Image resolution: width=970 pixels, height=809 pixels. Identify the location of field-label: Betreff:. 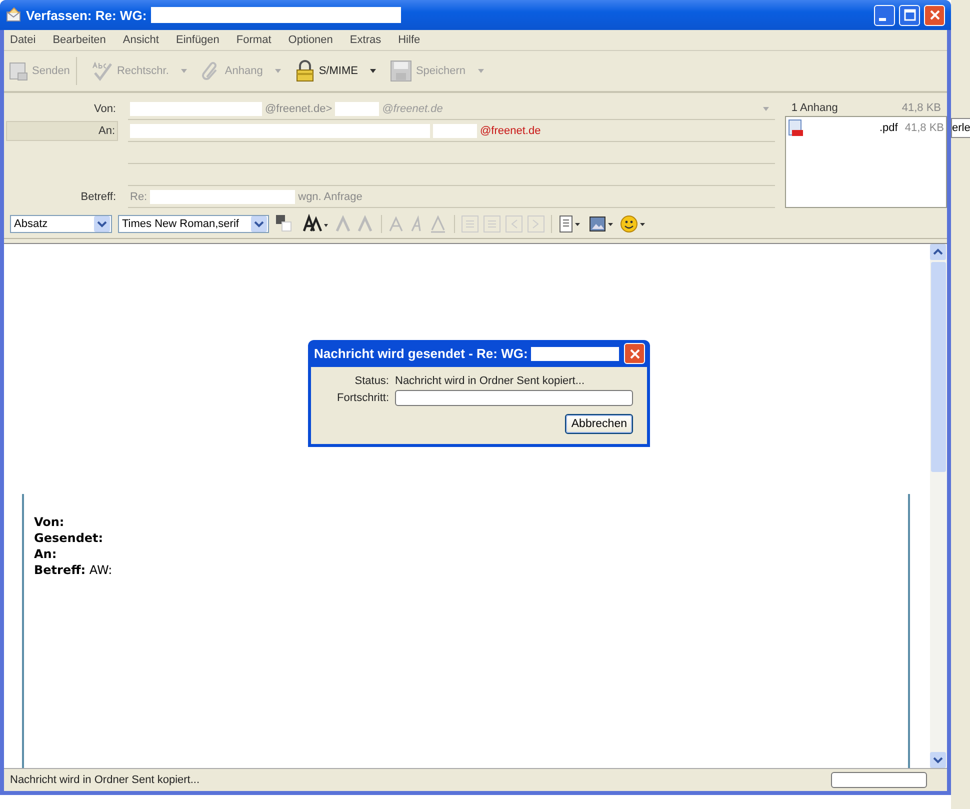
(98, 197).